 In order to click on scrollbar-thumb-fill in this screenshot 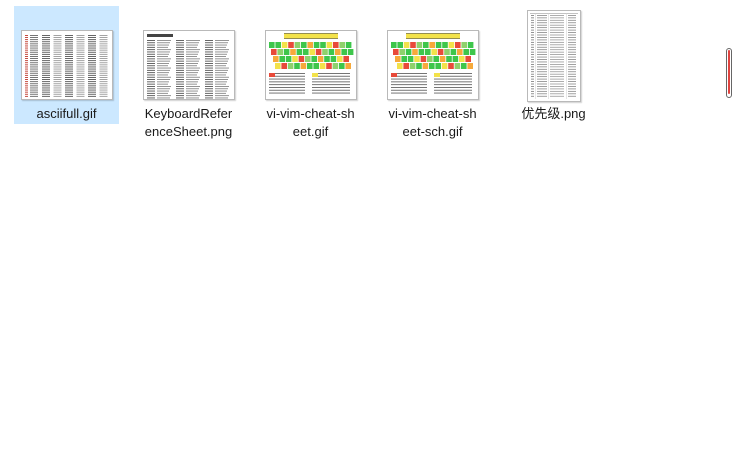, I will do `click(729, 72)`.